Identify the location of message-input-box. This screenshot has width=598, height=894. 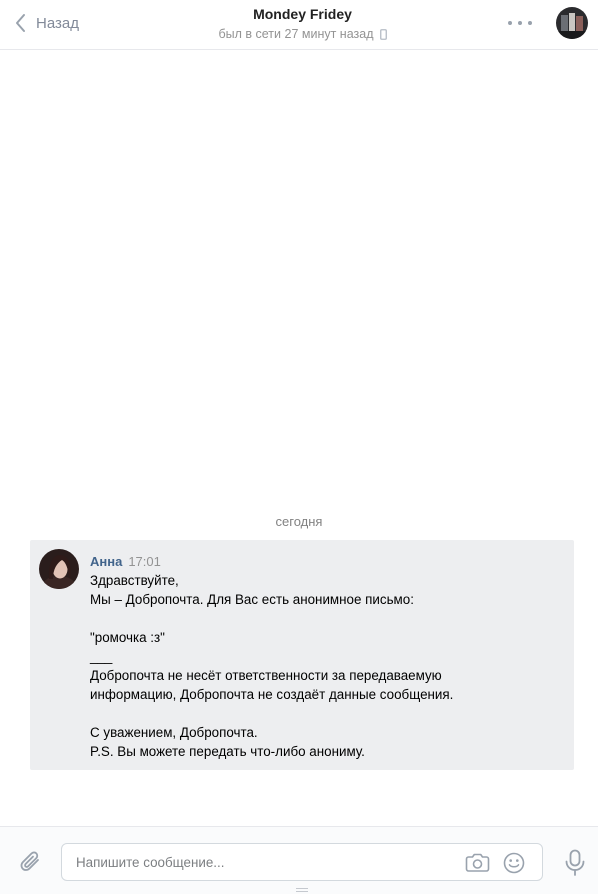
(302, 862).